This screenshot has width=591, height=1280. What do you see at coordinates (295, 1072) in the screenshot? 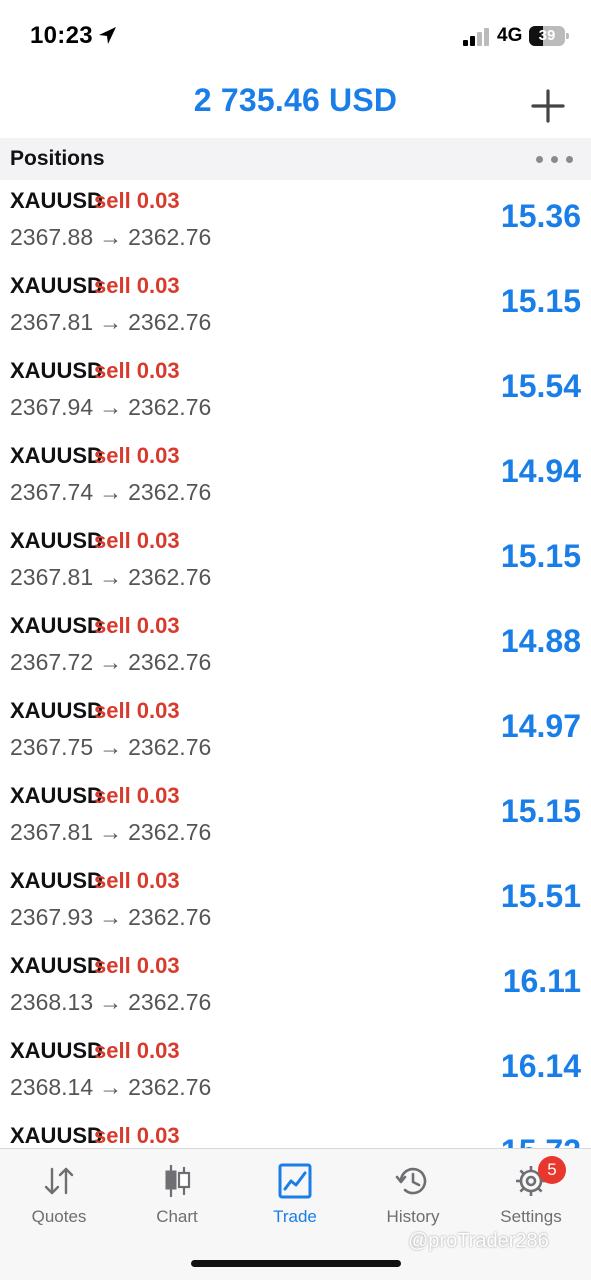
I see `position-row: XAUUSD sell 0.03 2368.14 → 2362.76 16.14` at bounding box center [295, 1072].